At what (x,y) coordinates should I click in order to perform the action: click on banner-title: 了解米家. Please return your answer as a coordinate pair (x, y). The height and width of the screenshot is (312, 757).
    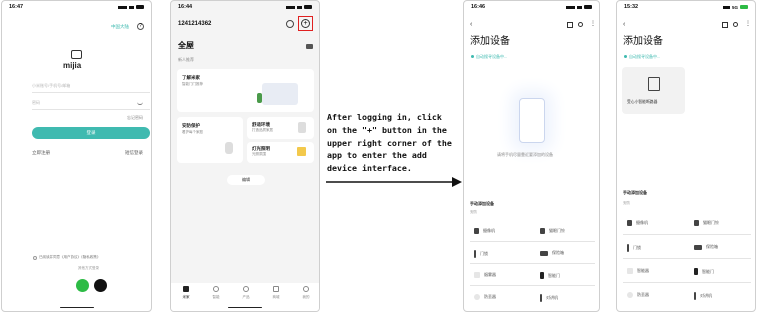
    Looking at the image, I should click on (191, 77).